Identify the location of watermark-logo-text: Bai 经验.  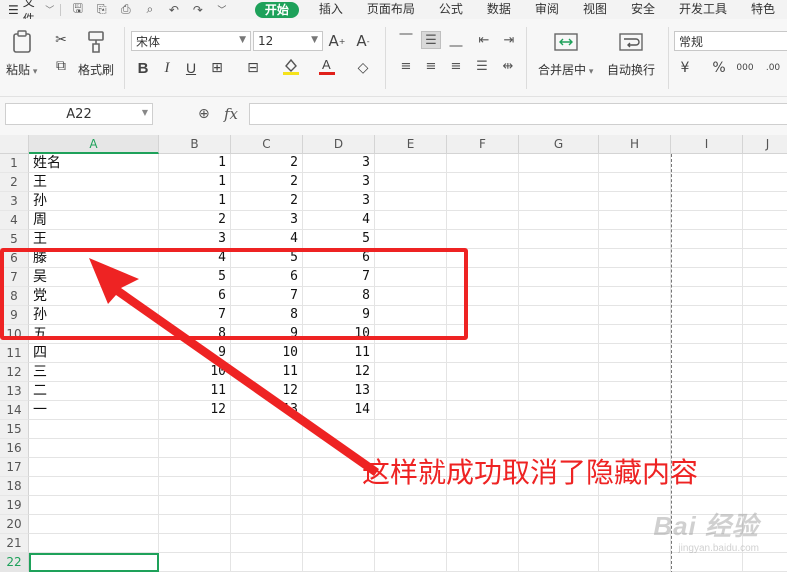
(706, 526).